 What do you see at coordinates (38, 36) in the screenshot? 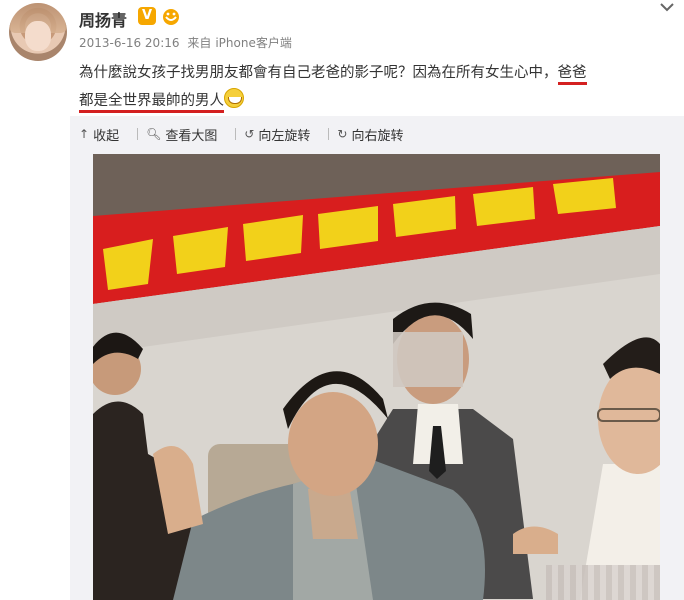
I see `avatar-face` at bounding box center [38, 36].